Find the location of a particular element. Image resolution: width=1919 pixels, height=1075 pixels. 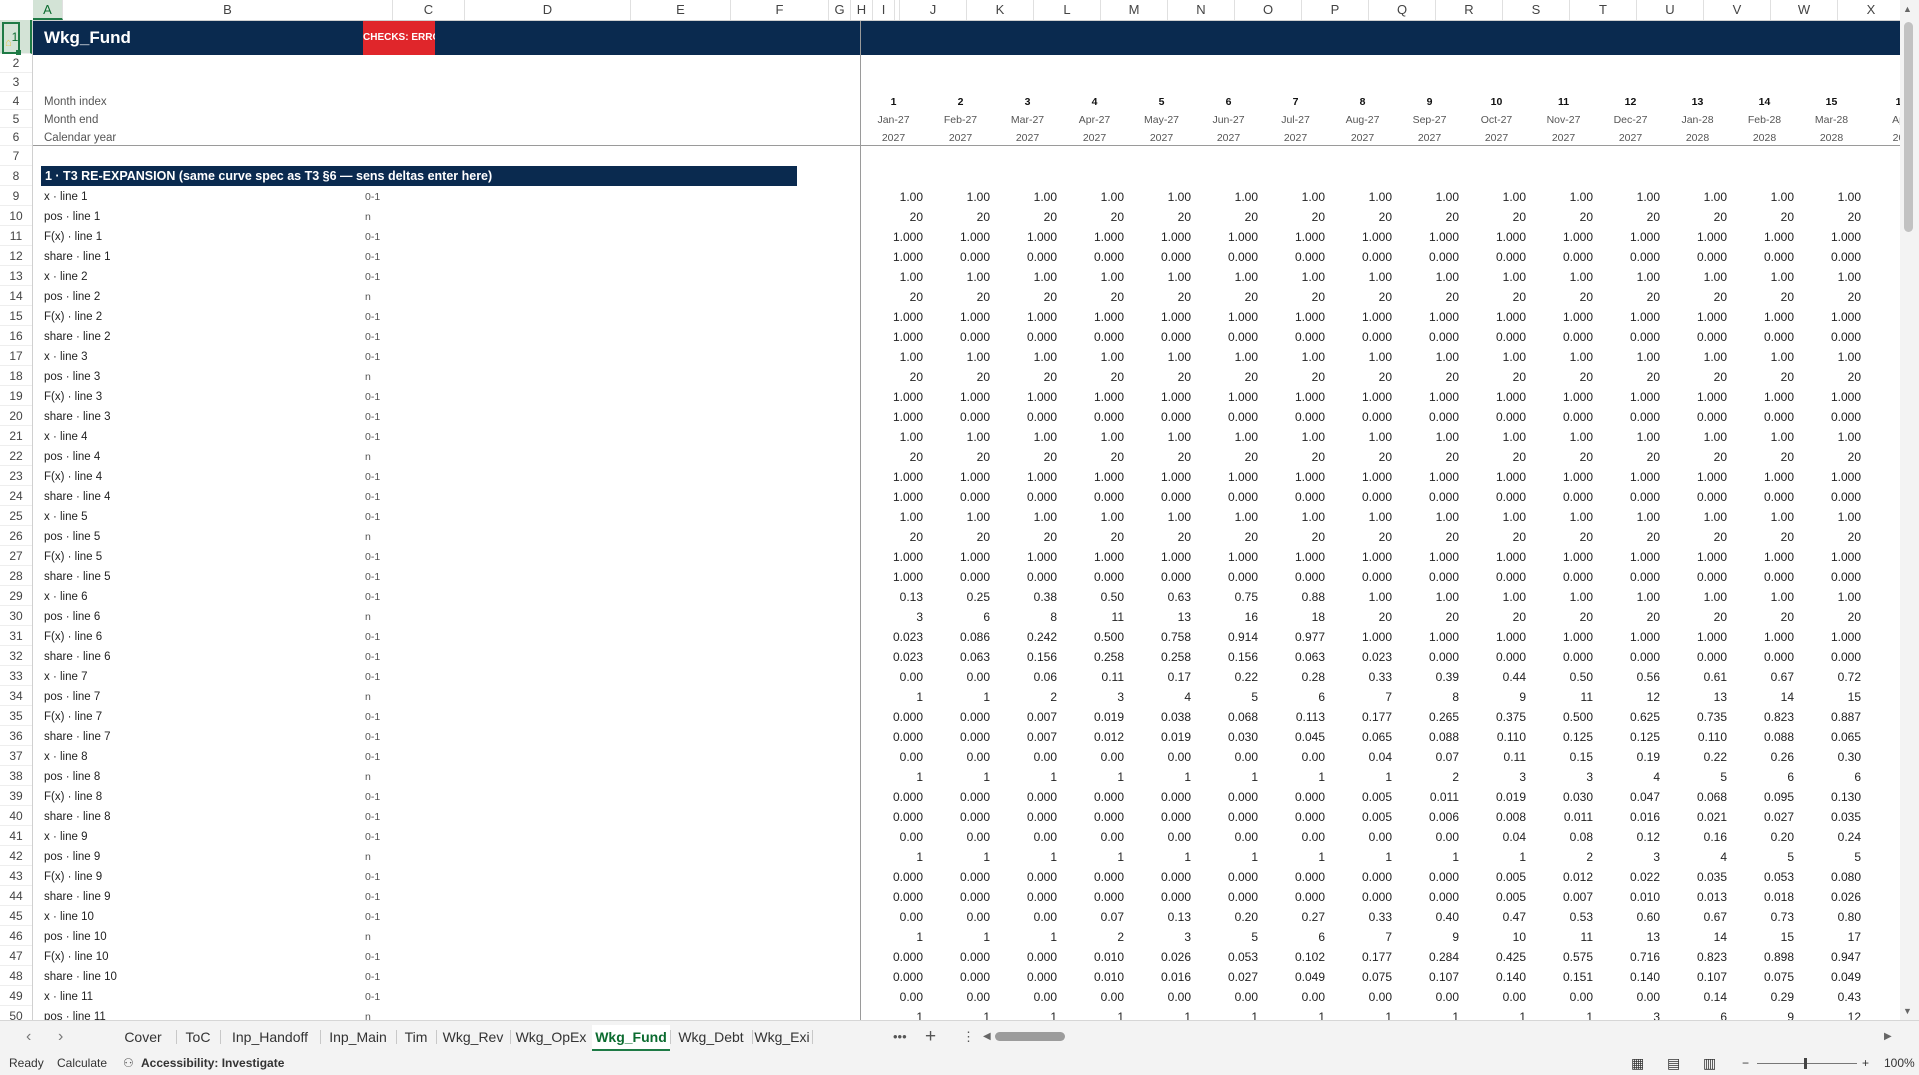

value-cell: 0.088 is located at coordinates (1429, 737).